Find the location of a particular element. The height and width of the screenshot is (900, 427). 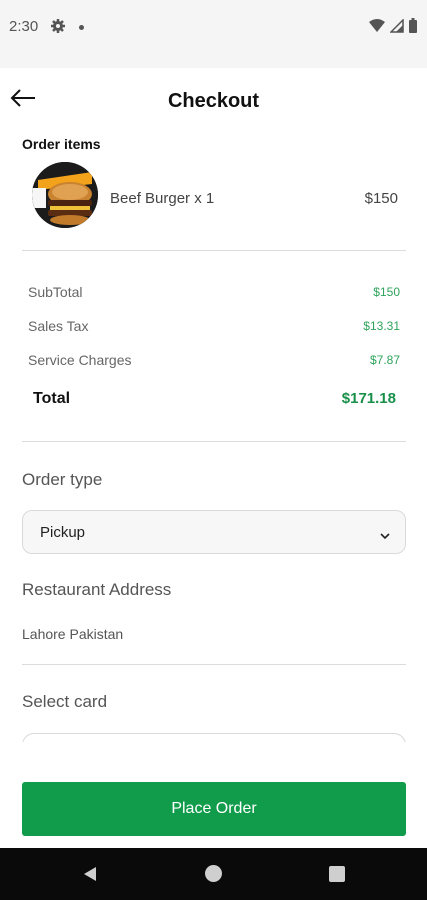

place-order-button: Place Order is located at coordinates (214, 809).